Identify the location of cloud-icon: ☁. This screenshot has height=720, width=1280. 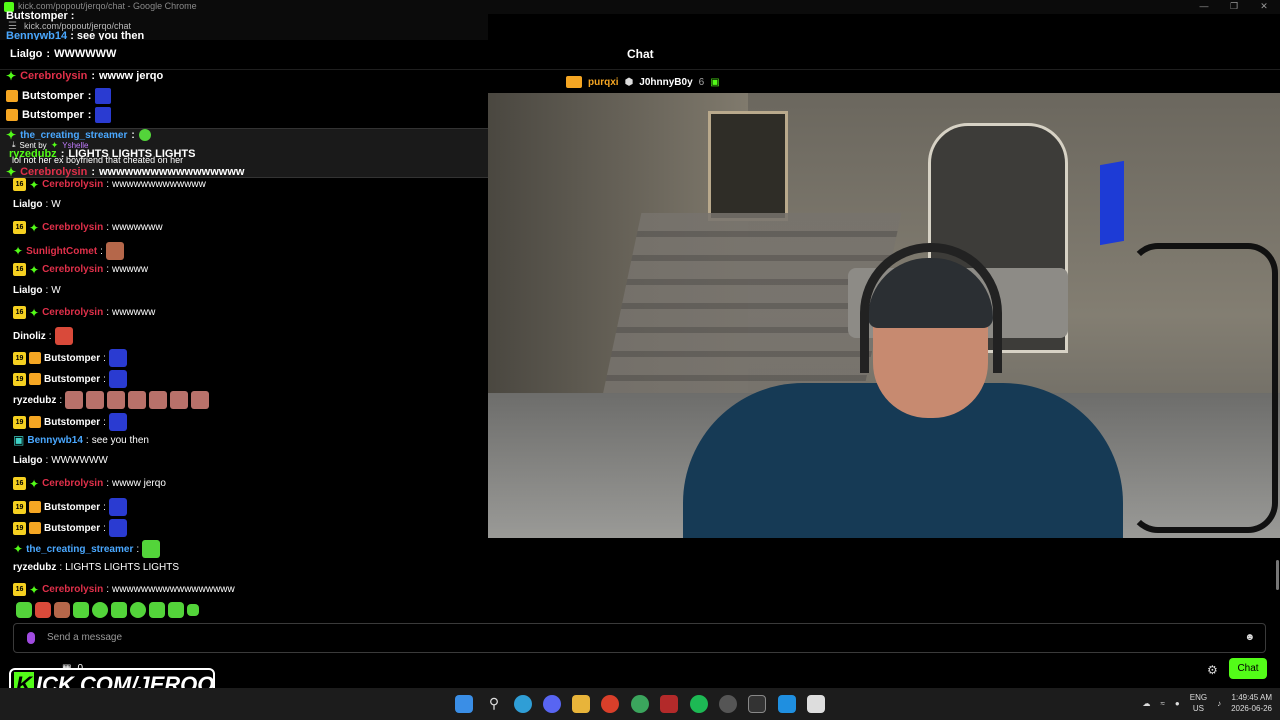
(1147, 703).